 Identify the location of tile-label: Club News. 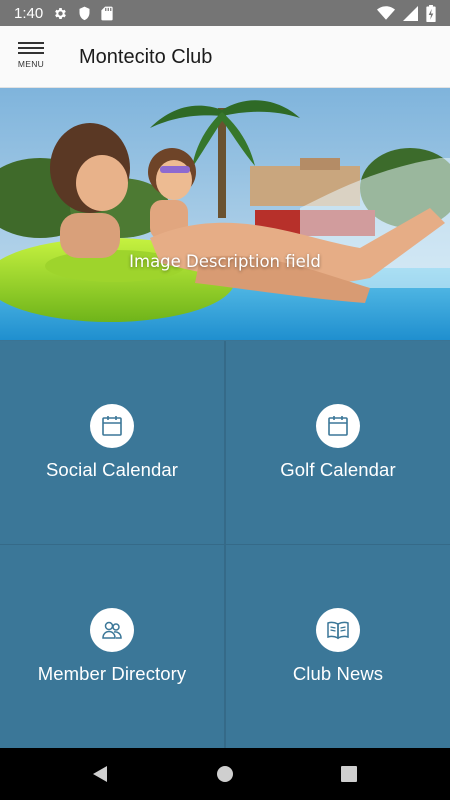
(338, 673).